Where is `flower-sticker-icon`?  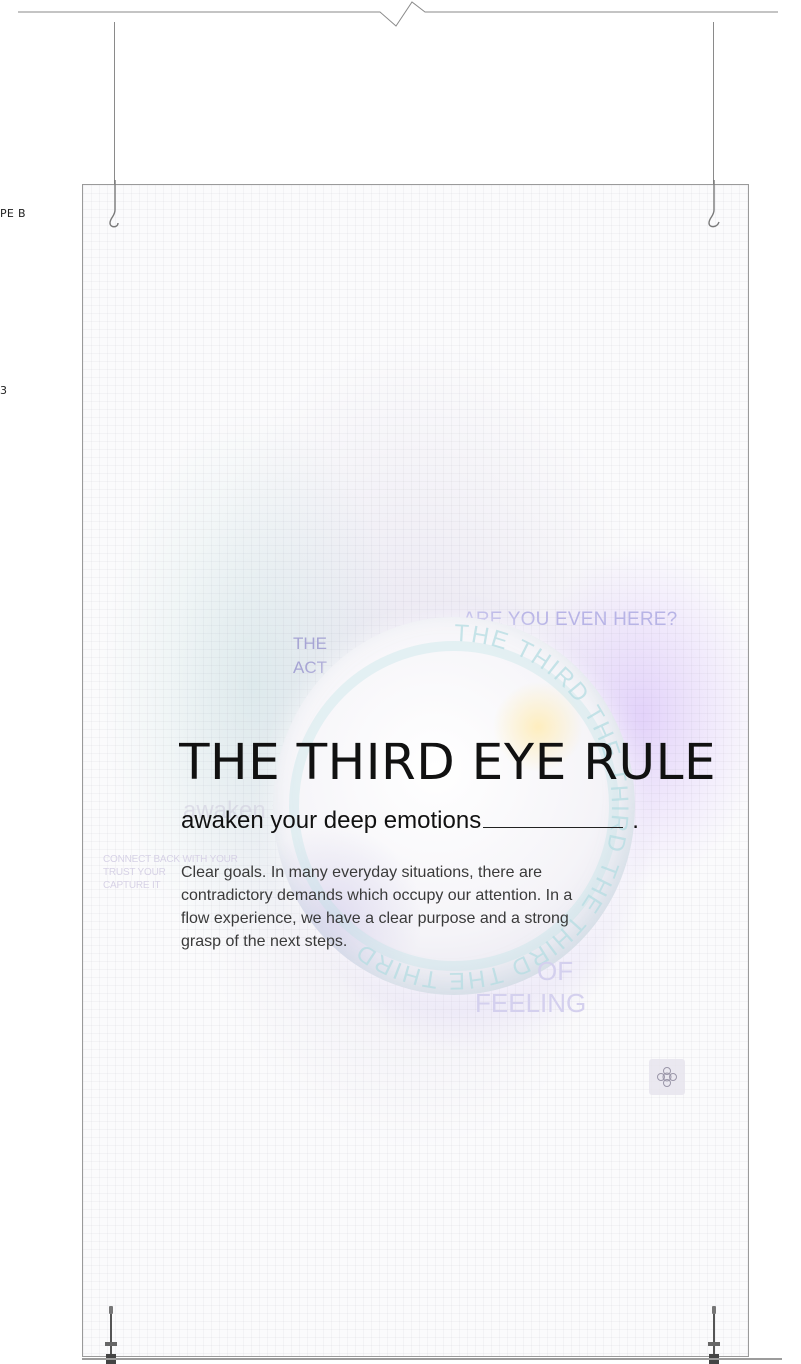 flower-sticker-icon is located at coordinates (667, 1077).